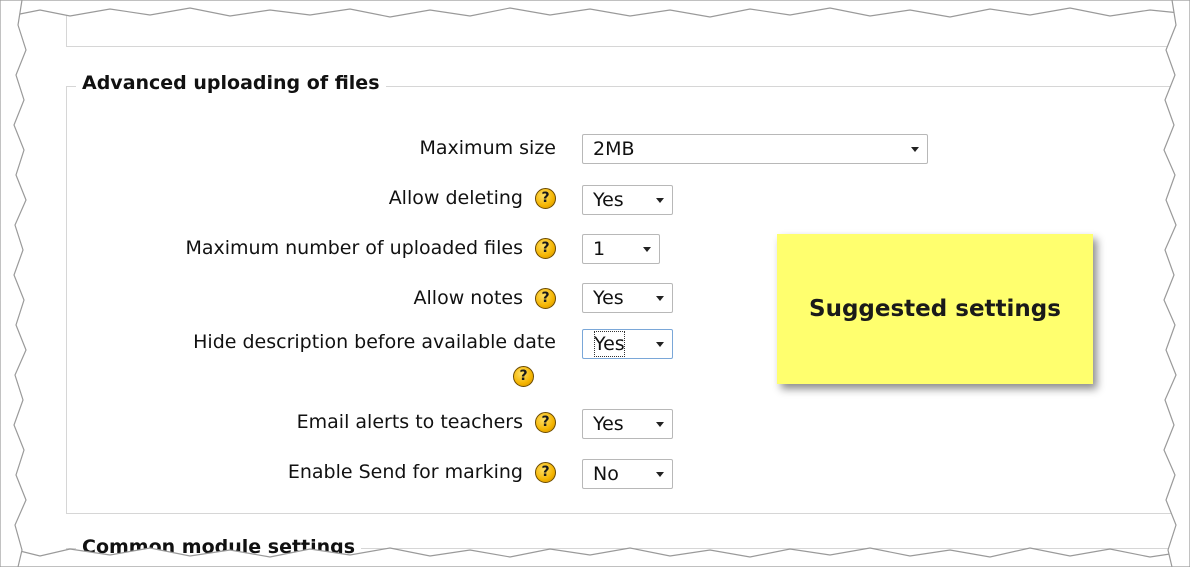 The image size is (1190, 567). Describe the element at coordinates (426, 422) in the screenshot. I see `email-alerts-label: Email alerts to teachers?` at that location.